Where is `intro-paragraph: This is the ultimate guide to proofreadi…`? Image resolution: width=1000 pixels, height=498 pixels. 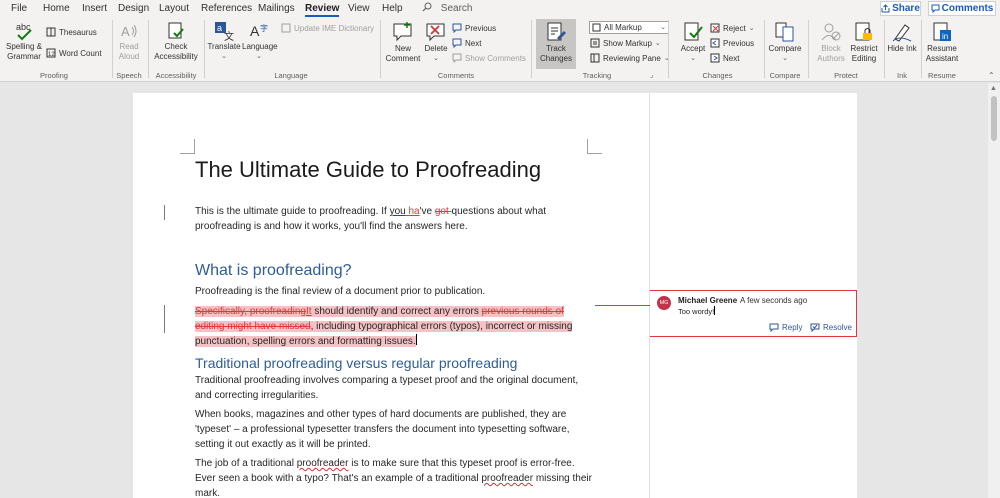 intro-paragraph: This is the ultimate guide to proofreadi… is located at coordinates (395, 219).